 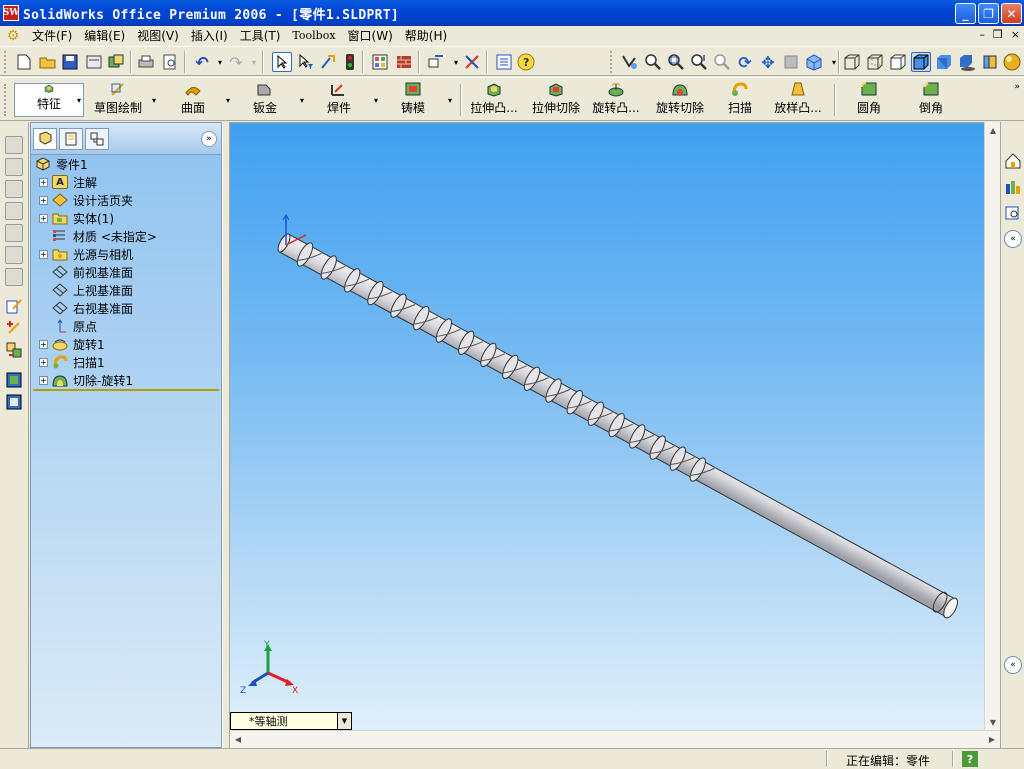 I want to click on print-preview-icon, so click(x=170, y=62).